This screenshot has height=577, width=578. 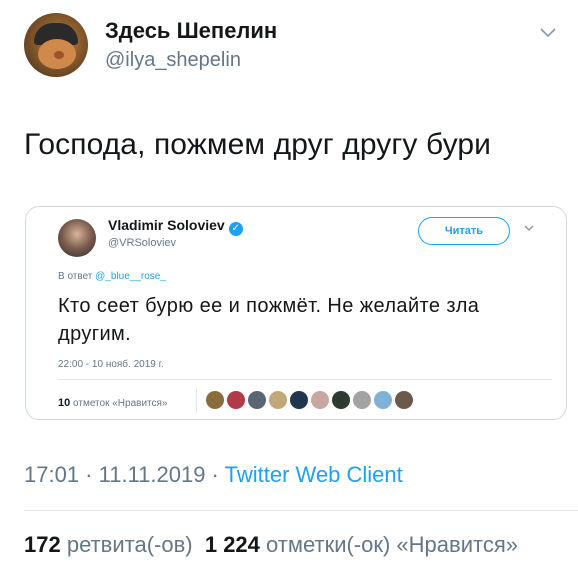 I want to click on quoted-timestamp: 22:00 - 10 нояб. 2019 г., so click(x=111, y=364).